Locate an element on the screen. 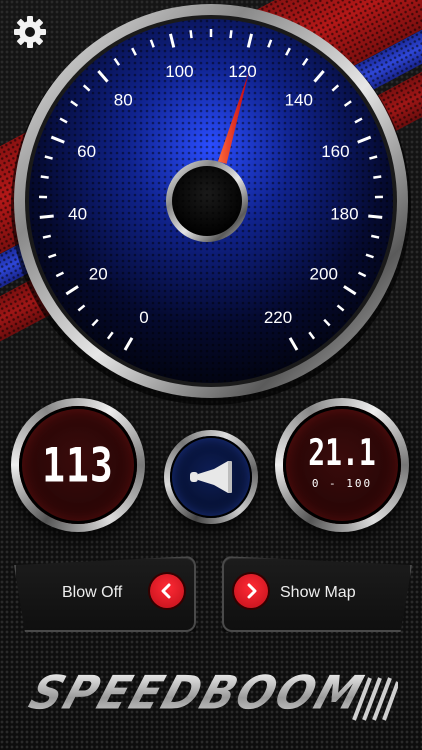  speed-readout-gauge: 113 is located at coordinates (78, 465).